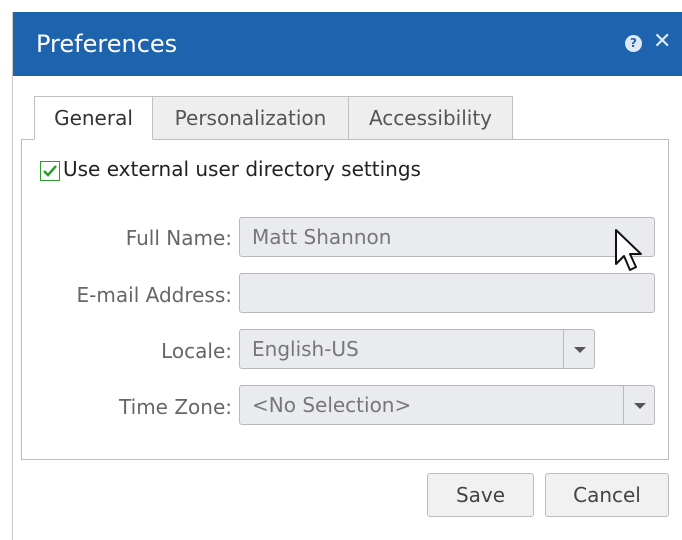 The height and width of the screenshot is (540, 682). Describe the element at coordinates (628, 250) in the screenshot. I see `mouse-cursor-icon` at that location.